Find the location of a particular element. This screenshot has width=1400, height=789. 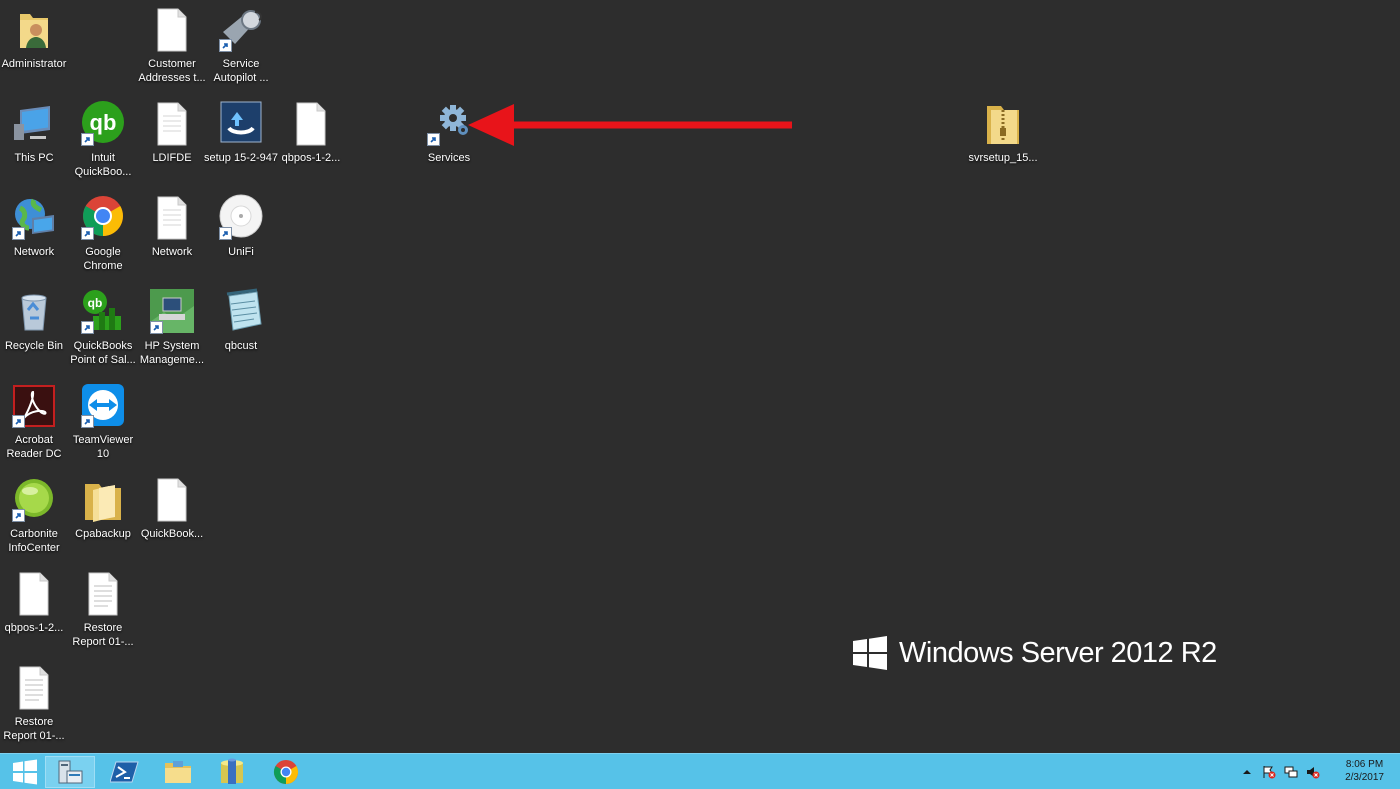

taskbar-chrome is located at coordinates (286, 772).